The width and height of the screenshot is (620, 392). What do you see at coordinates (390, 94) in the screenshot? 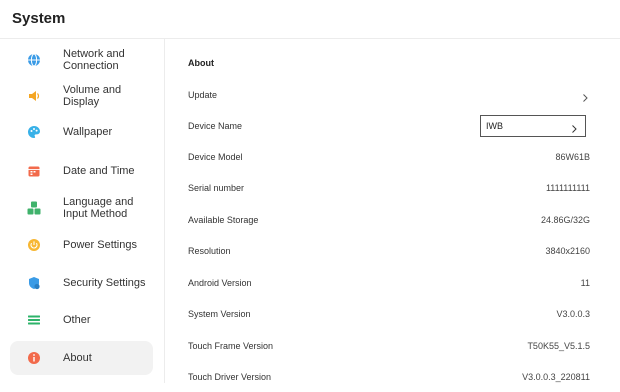
I see `update-row: Update` at bounding box center [390, 94].